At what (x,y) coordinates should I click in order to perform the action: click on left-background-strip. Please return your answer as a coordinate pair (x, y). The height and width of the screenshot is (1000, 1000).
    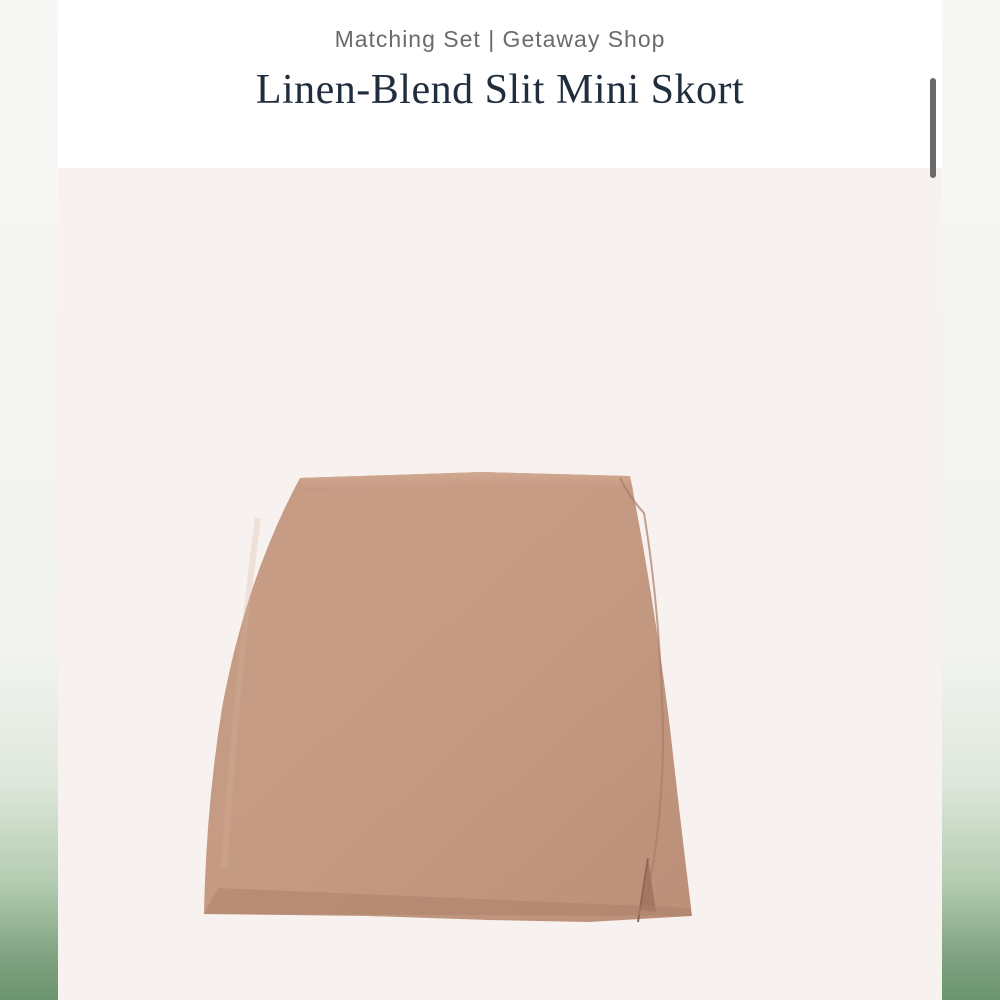
    Looking at the image, I should click on (29, 500).